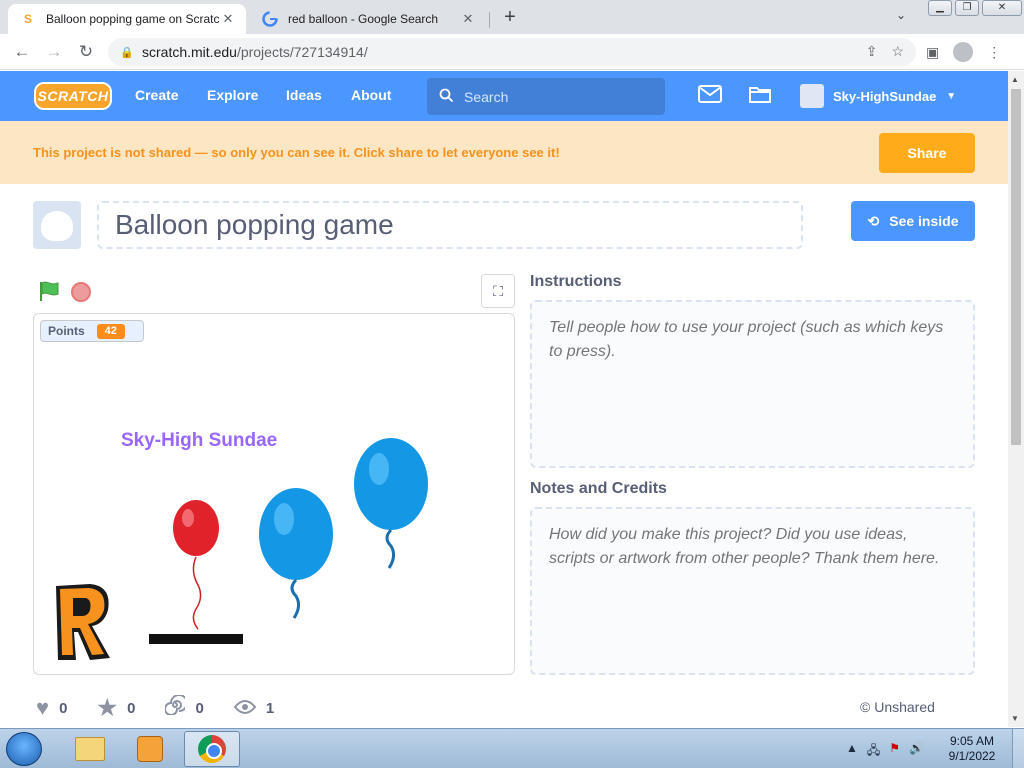 The width and height of the screenshot is (1024, 768). Describe the element at coordinates (512, 748) in the screenshot. I see `windows-taskbar: ▲ 🖧 ⚑ 🔊 9:05 AM 9/1/2022` at that location.